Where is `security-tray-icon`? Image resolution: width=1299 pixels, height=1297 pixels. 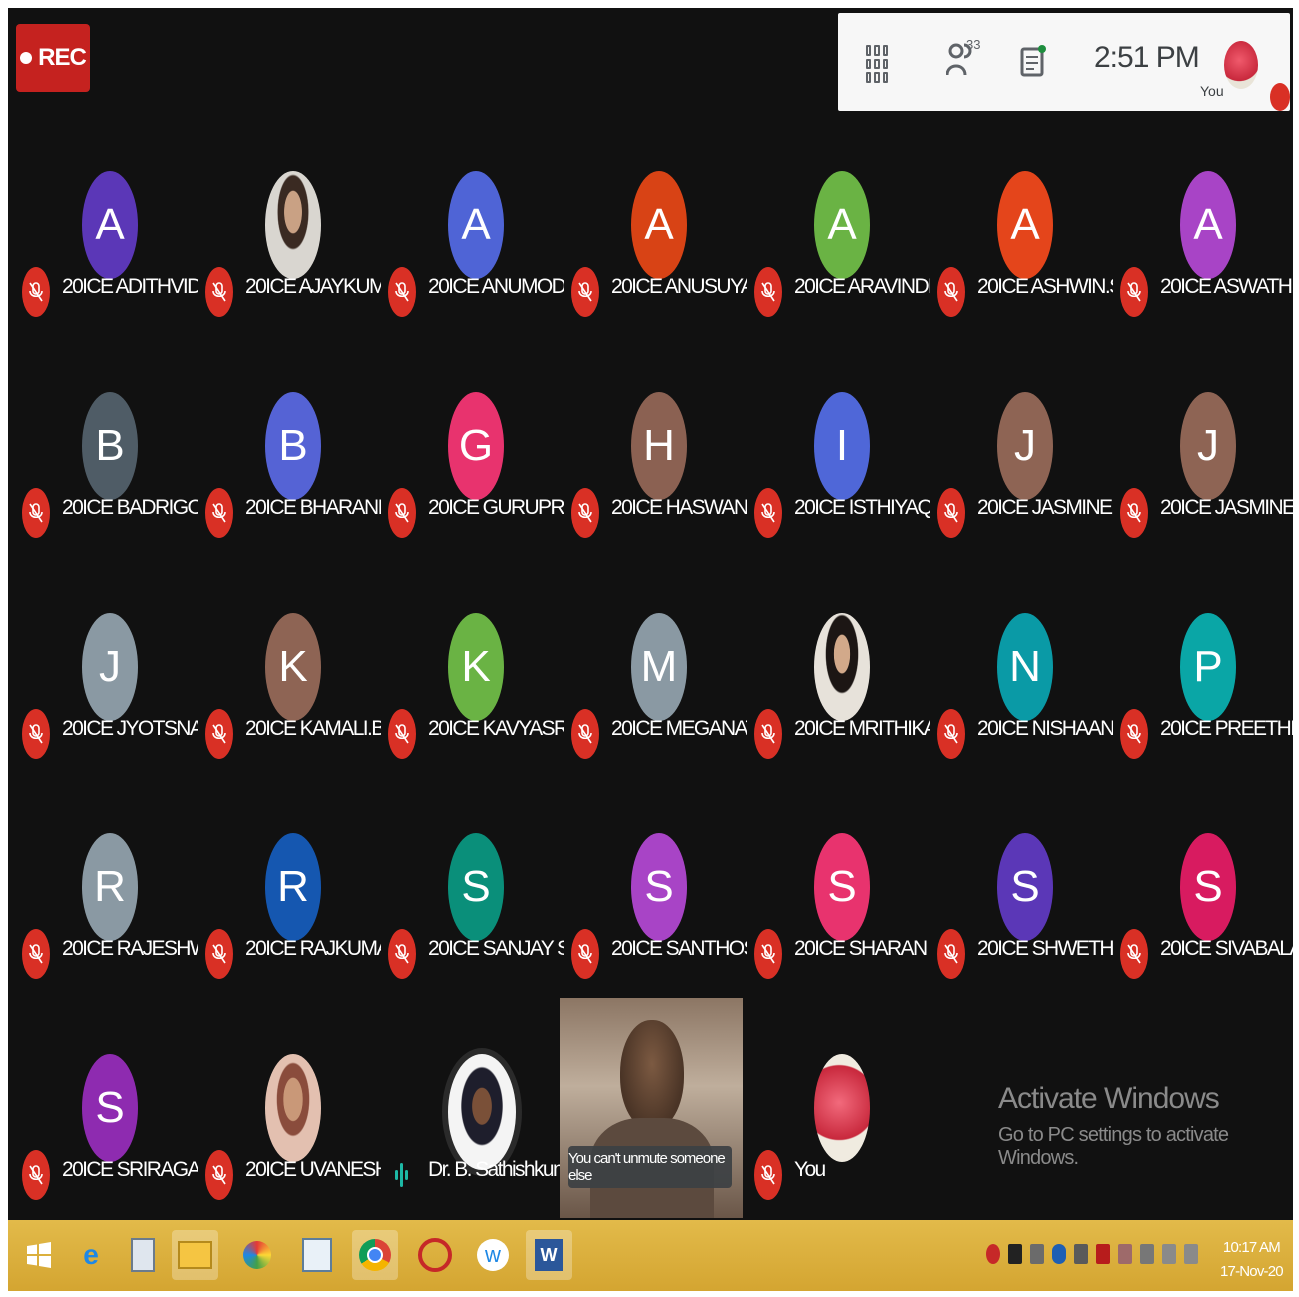 security-tray-icon is located at coordinates (1103, 1254).